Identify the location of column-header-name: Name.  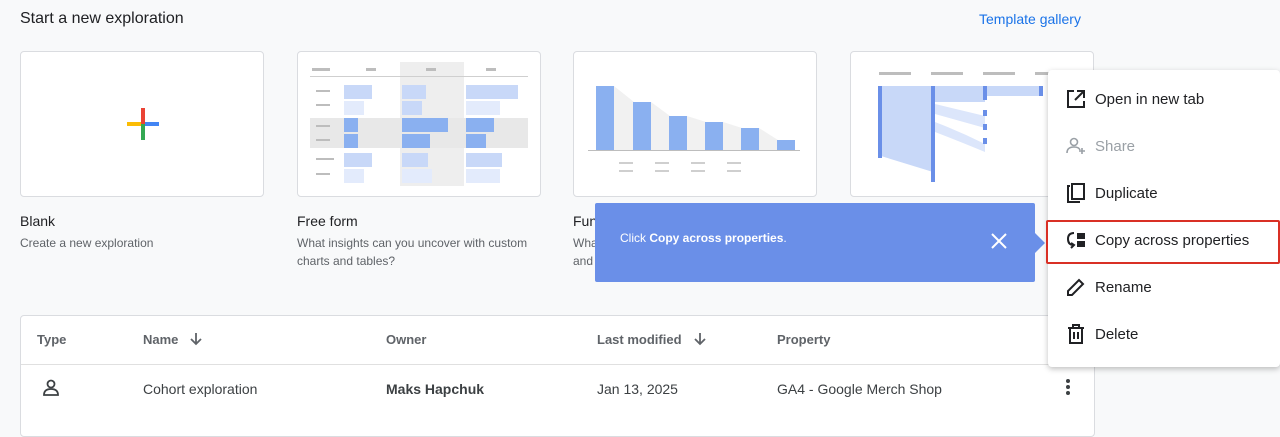
(173, 340).